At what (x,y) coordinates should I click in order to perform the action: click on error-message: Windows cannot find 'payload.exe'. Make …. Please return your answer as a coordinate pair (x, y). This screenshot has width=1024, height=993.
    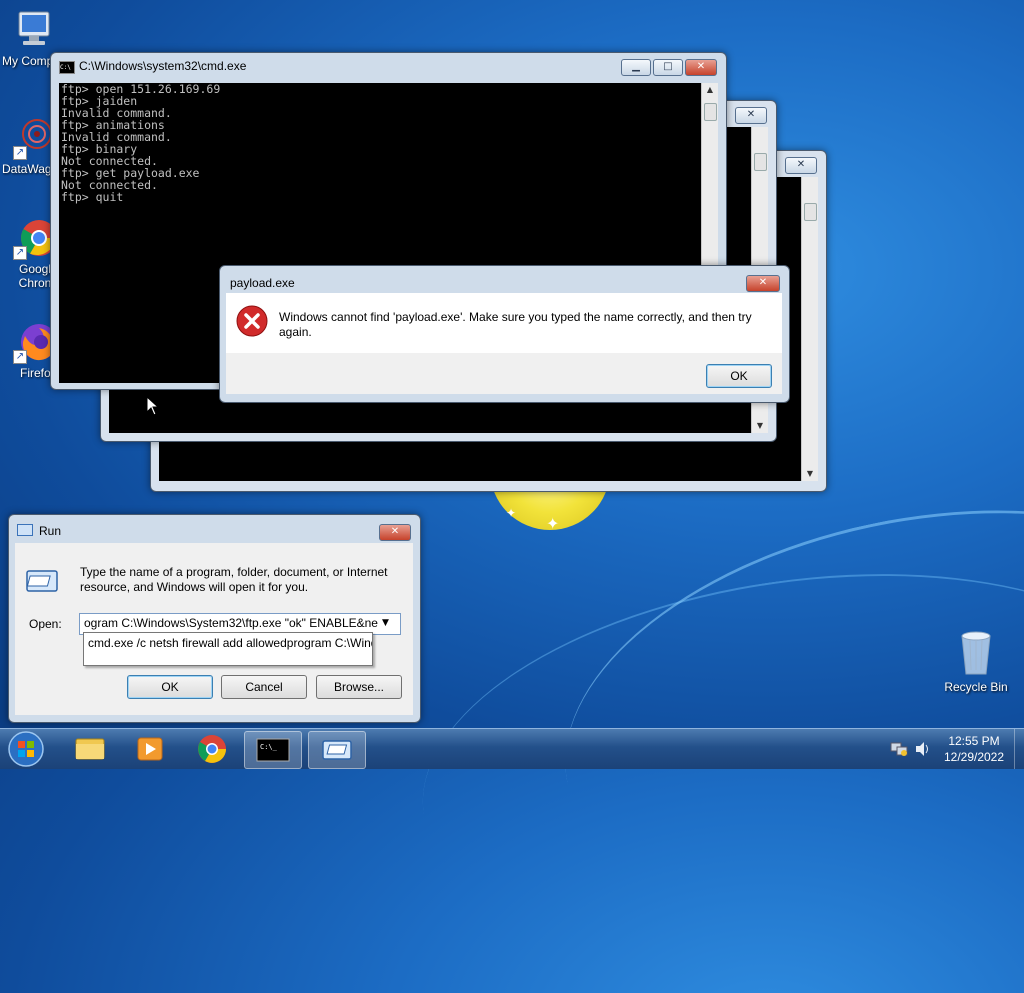
    Looking at the image, I should click on (515, 324).